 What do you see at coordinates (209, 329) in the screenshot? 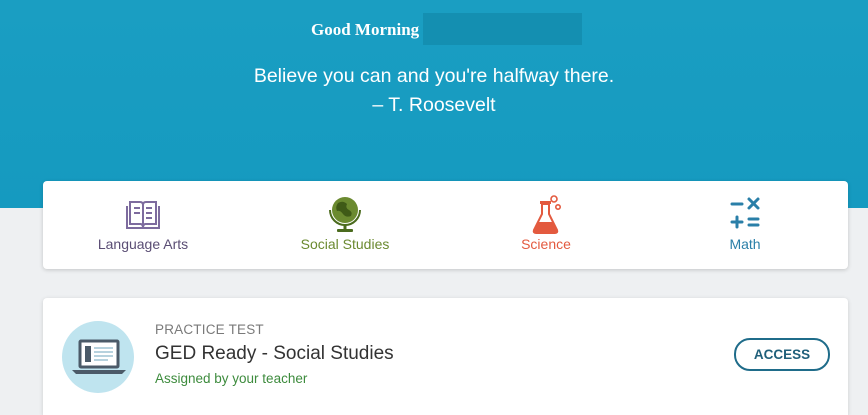
I see `test-type-label: PRACTICE TEST` at bounding box center [209, 329].